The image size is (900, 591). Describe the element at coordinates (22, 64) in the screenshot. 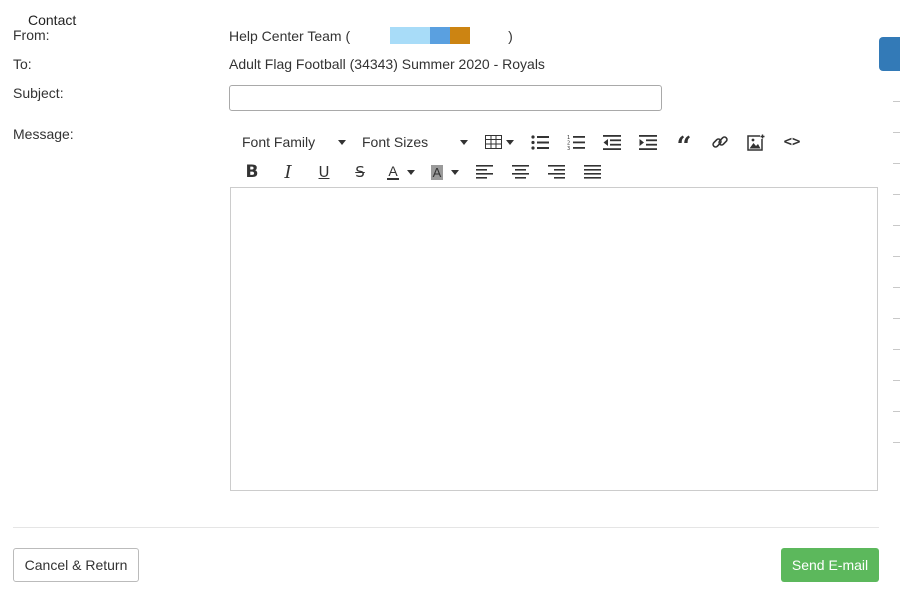

I see `to-label: To:` at that location.